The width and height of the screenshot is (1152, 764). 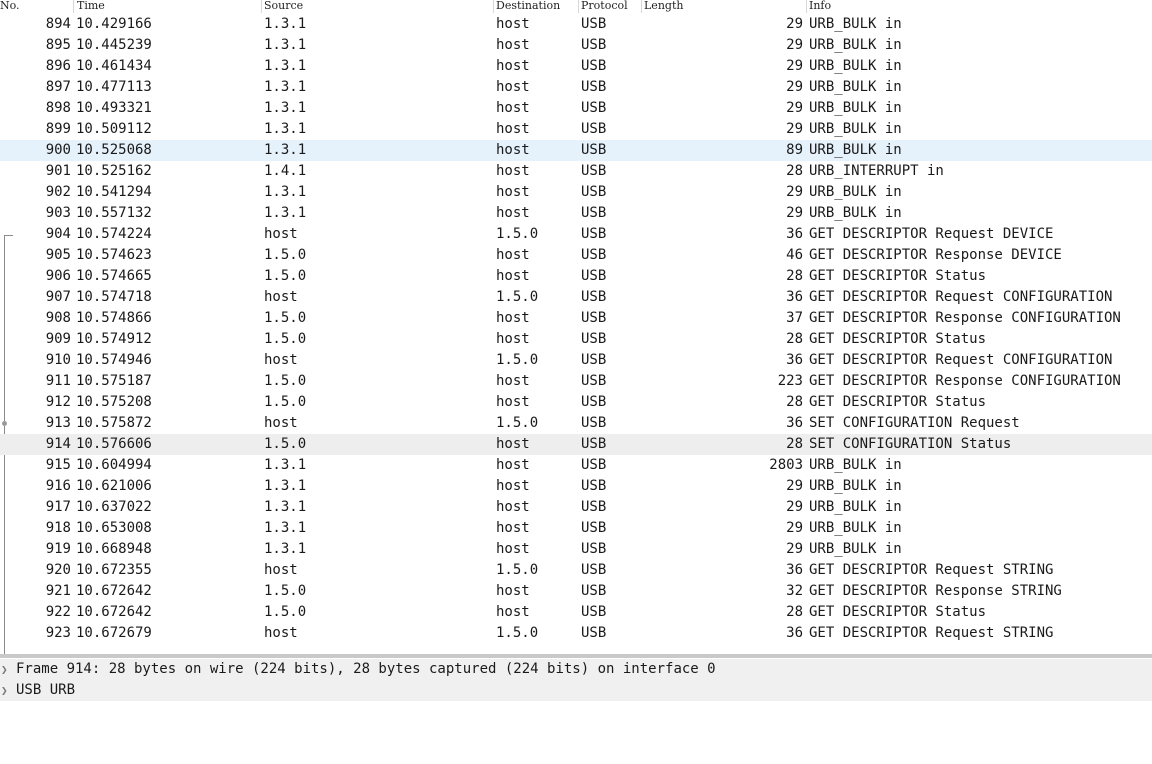 What do you see at coordinates (961, 297) in the screenshot?
I see `packet-info: GET DESCRIPTOR Request CONFIGURATION` at bounding box center [961, 297].